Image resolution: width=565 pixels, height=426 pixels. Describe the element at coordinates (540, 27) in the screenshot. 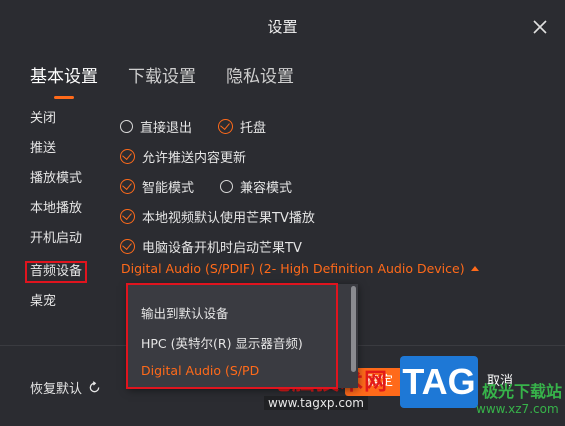

I see `close-icon` at that location.